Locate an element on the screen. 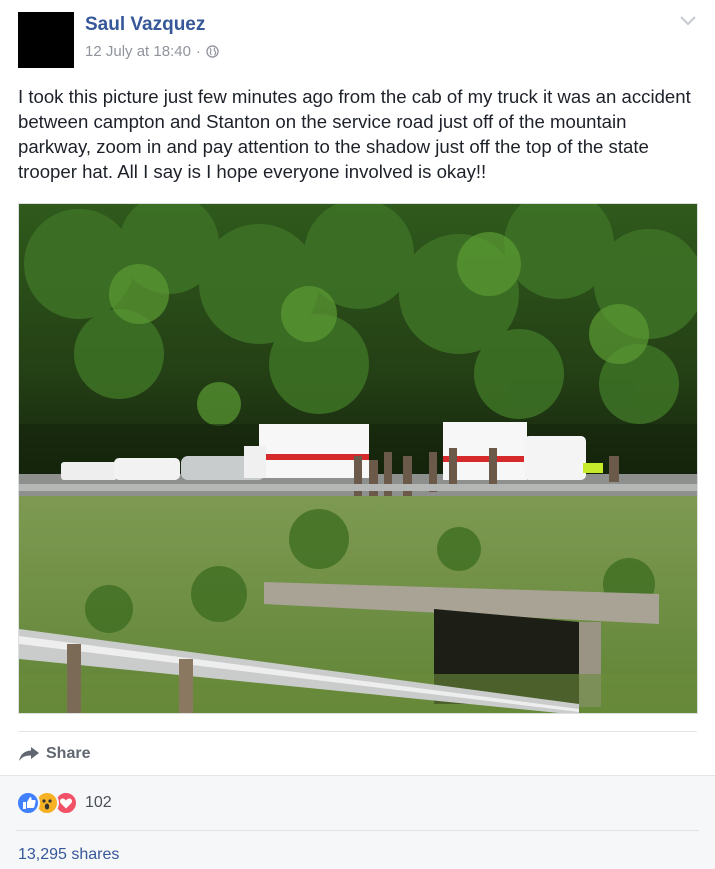 This screenshot has height=869, width=715. share-label: Share is located at coordinates (68, 753).